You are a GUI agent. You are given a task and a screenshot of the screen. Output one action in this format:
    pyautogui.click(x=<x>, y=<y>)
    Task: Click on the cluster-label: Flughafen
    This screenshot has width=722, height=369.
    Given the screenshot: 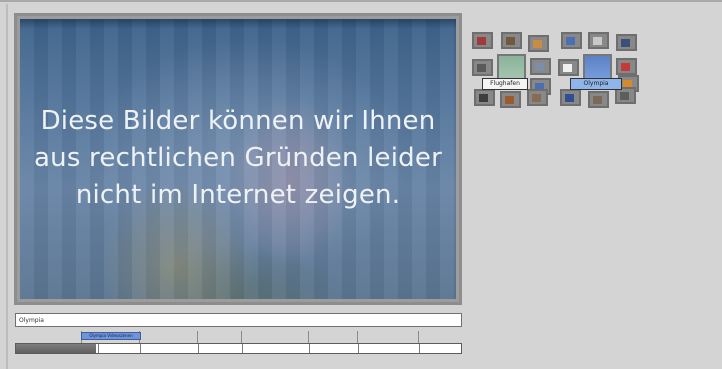 What is the action you would take?
    pyautogui.click(x=505, y=84)
    